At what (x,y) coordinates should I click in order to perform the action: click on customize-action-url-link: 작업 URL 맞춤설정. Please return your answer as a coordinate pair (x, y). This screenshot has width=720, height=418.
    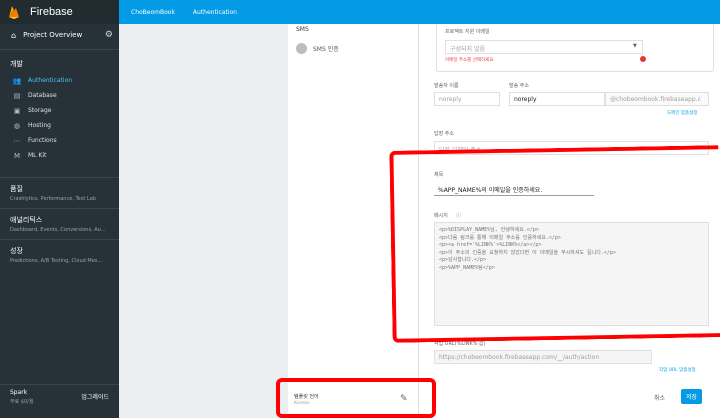
    Looking at the image, I should click on (677, 370).